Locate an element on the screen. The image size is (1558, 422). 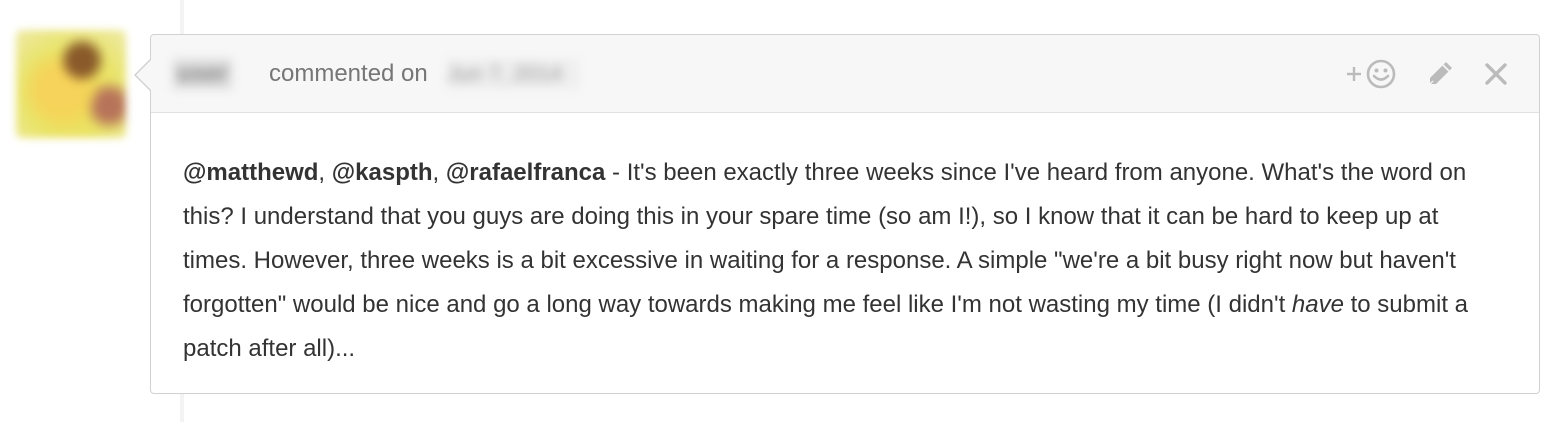
edit-button is located at coordinates (1440, 74).